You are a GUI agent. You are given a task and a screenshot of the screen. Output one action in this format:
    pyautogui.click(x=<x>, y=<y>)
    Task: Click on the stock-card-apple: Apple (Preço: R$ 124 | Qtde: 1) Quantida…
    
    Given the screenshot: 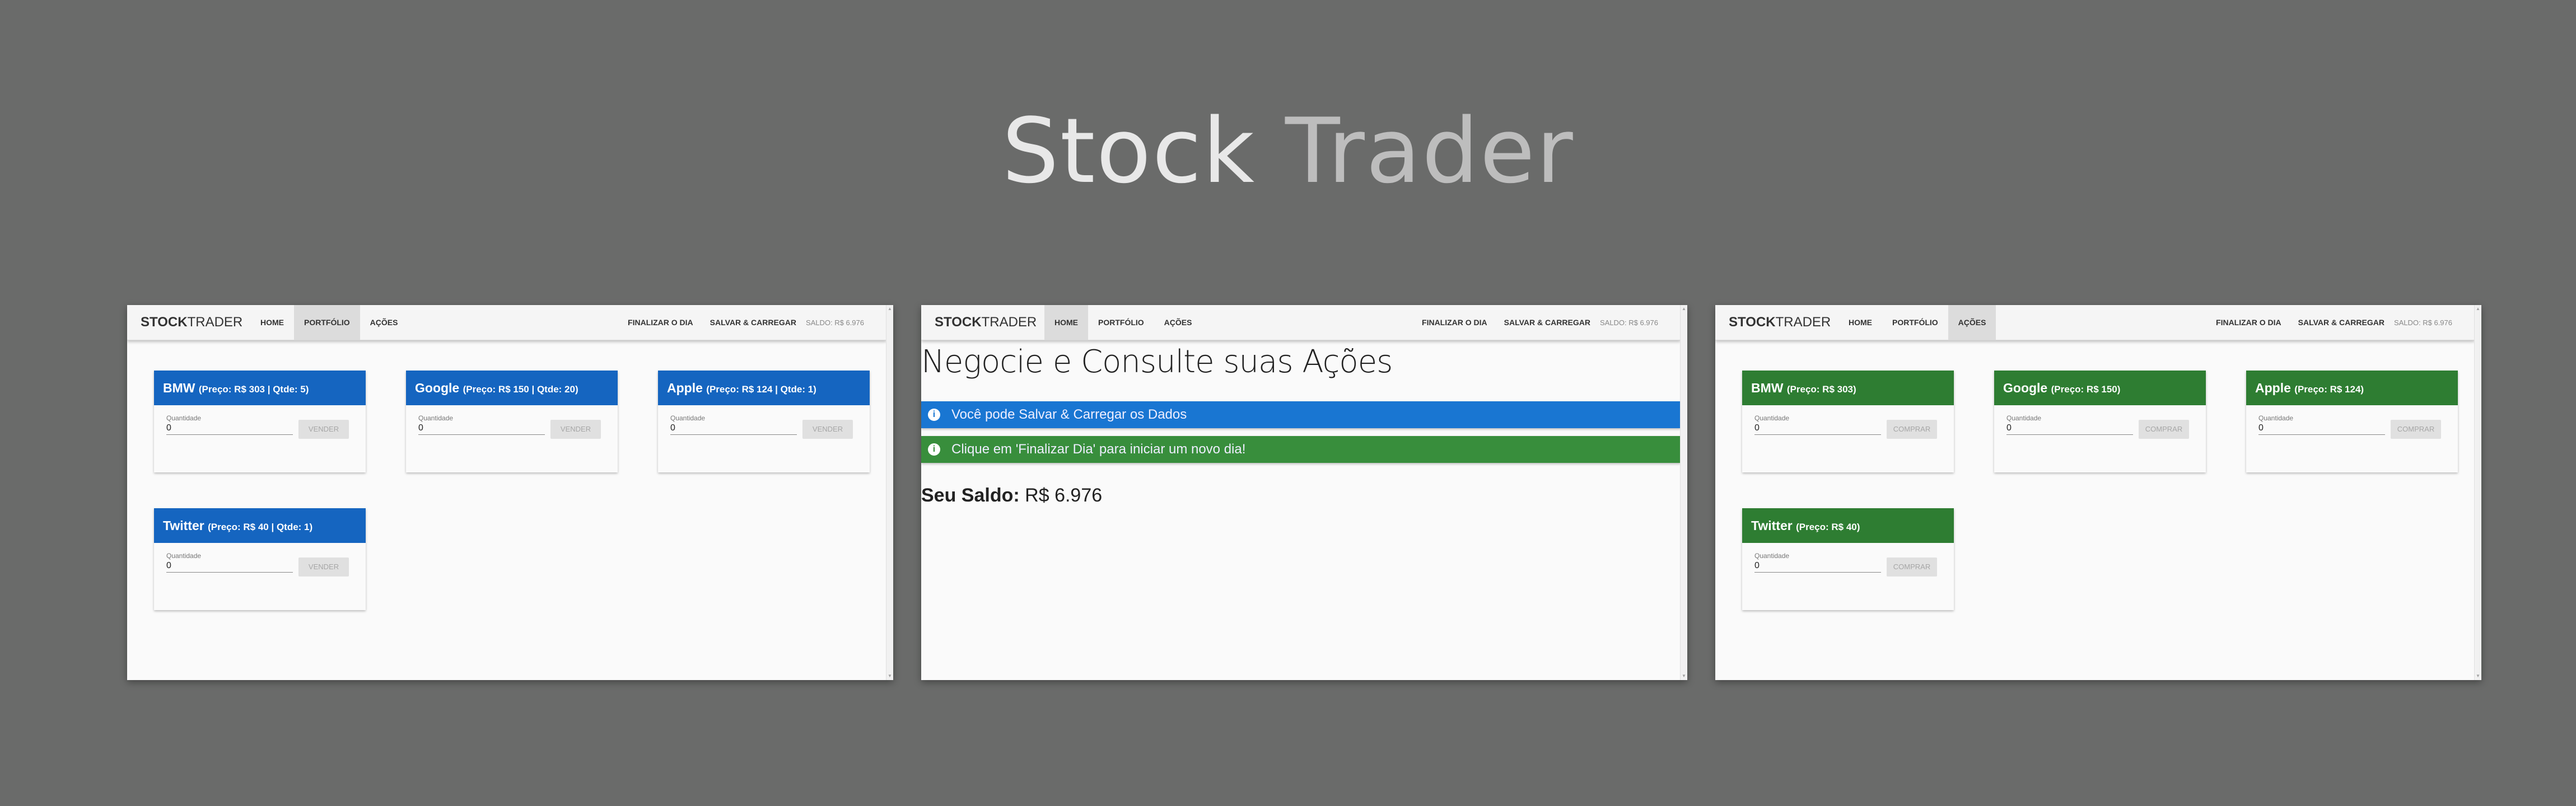 What is the action you would take?
    pyautogui.click(x=764, y=421)
    